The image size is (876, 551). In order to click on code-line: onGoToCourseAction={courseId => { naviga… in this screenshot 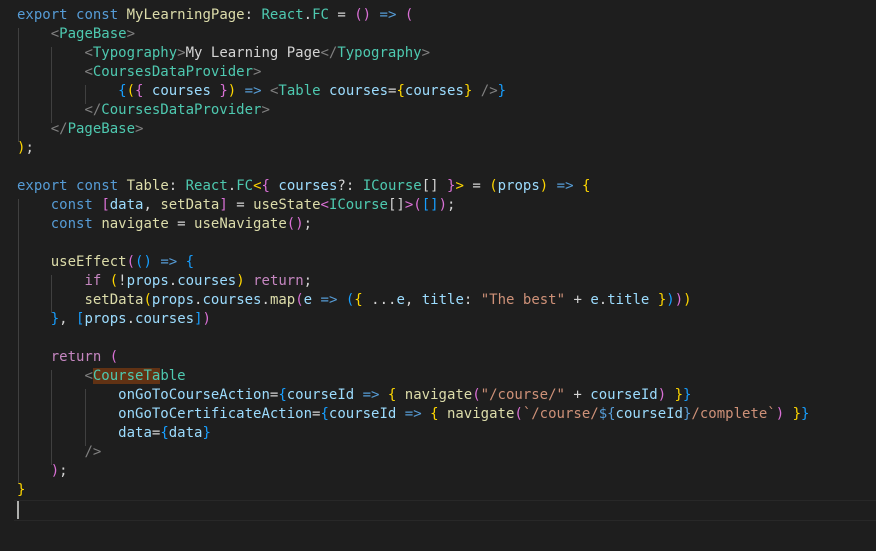, I will do `click(354, 395)`.